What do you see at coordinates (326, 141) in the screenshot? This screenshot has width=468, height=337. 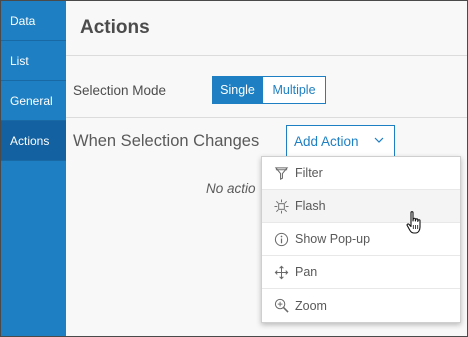 I see `add-action-label: Add Action` at bounding box center [326, 141].